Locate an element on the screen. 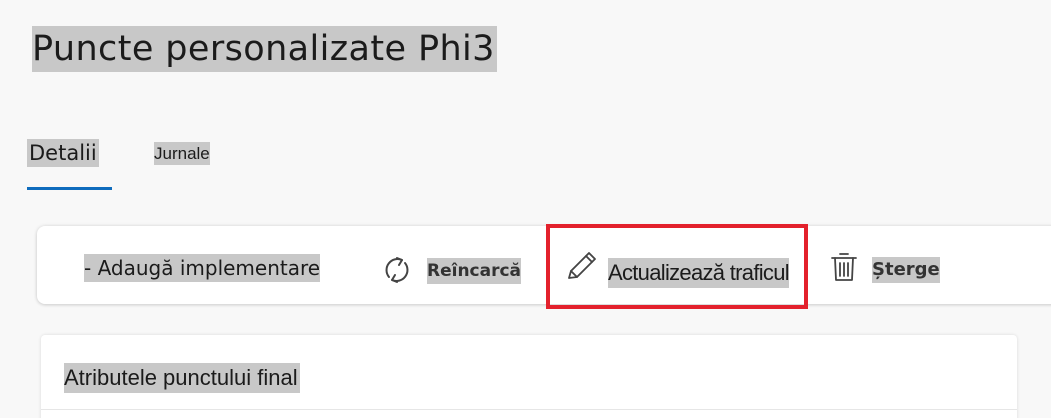  refresh-label: Reîncarcă is located at coordinates (474, 271).